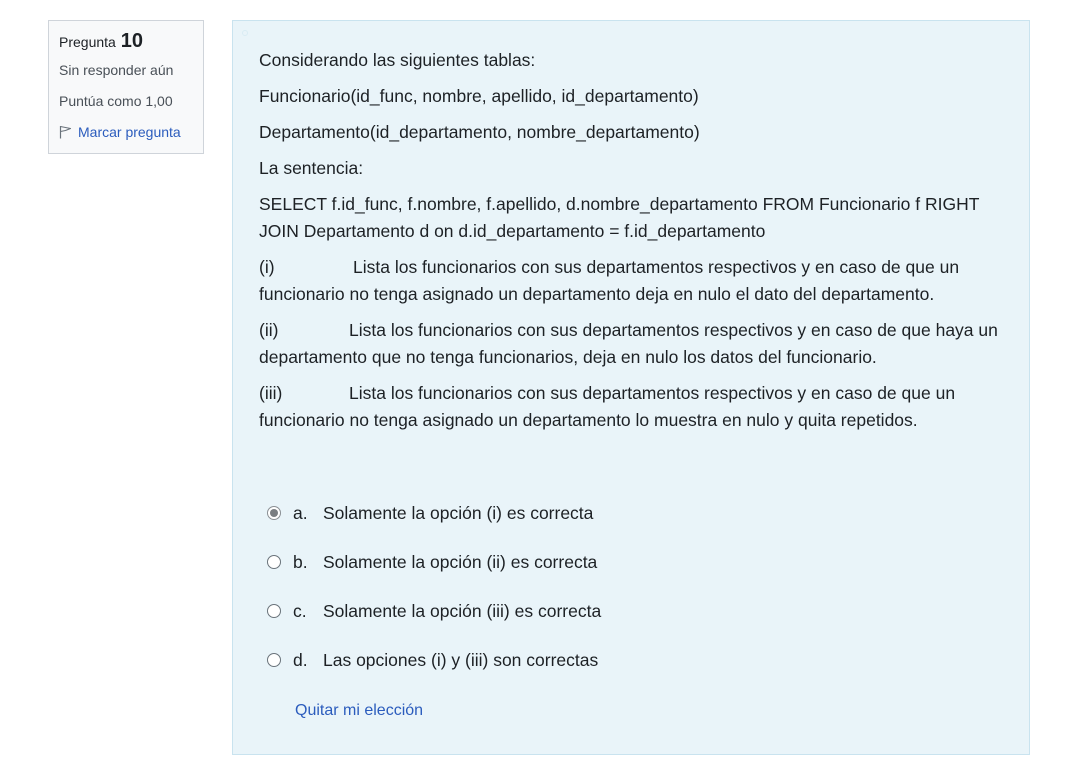  Describe the element at coordinates (131, 41) in the screenshot. I see `question-number: 10` at that location.